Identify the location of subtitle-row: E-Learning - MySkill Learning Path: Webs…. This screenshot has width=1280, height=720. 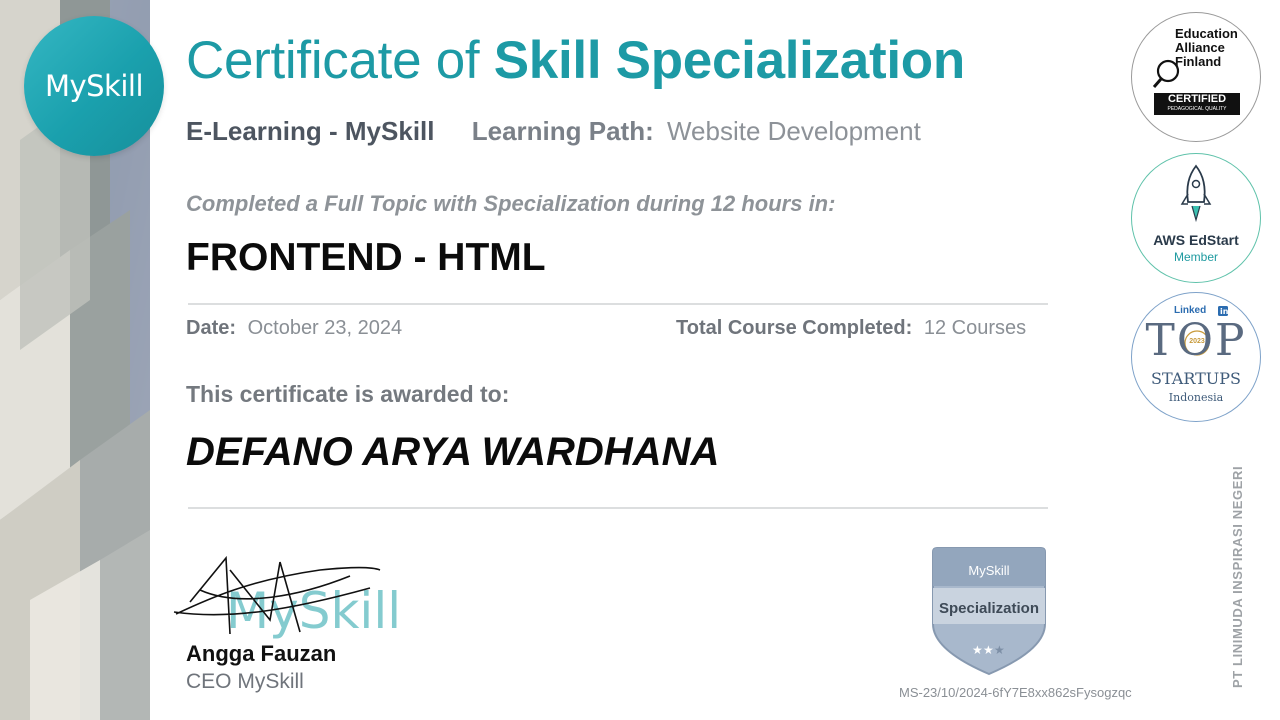
(553, 131).